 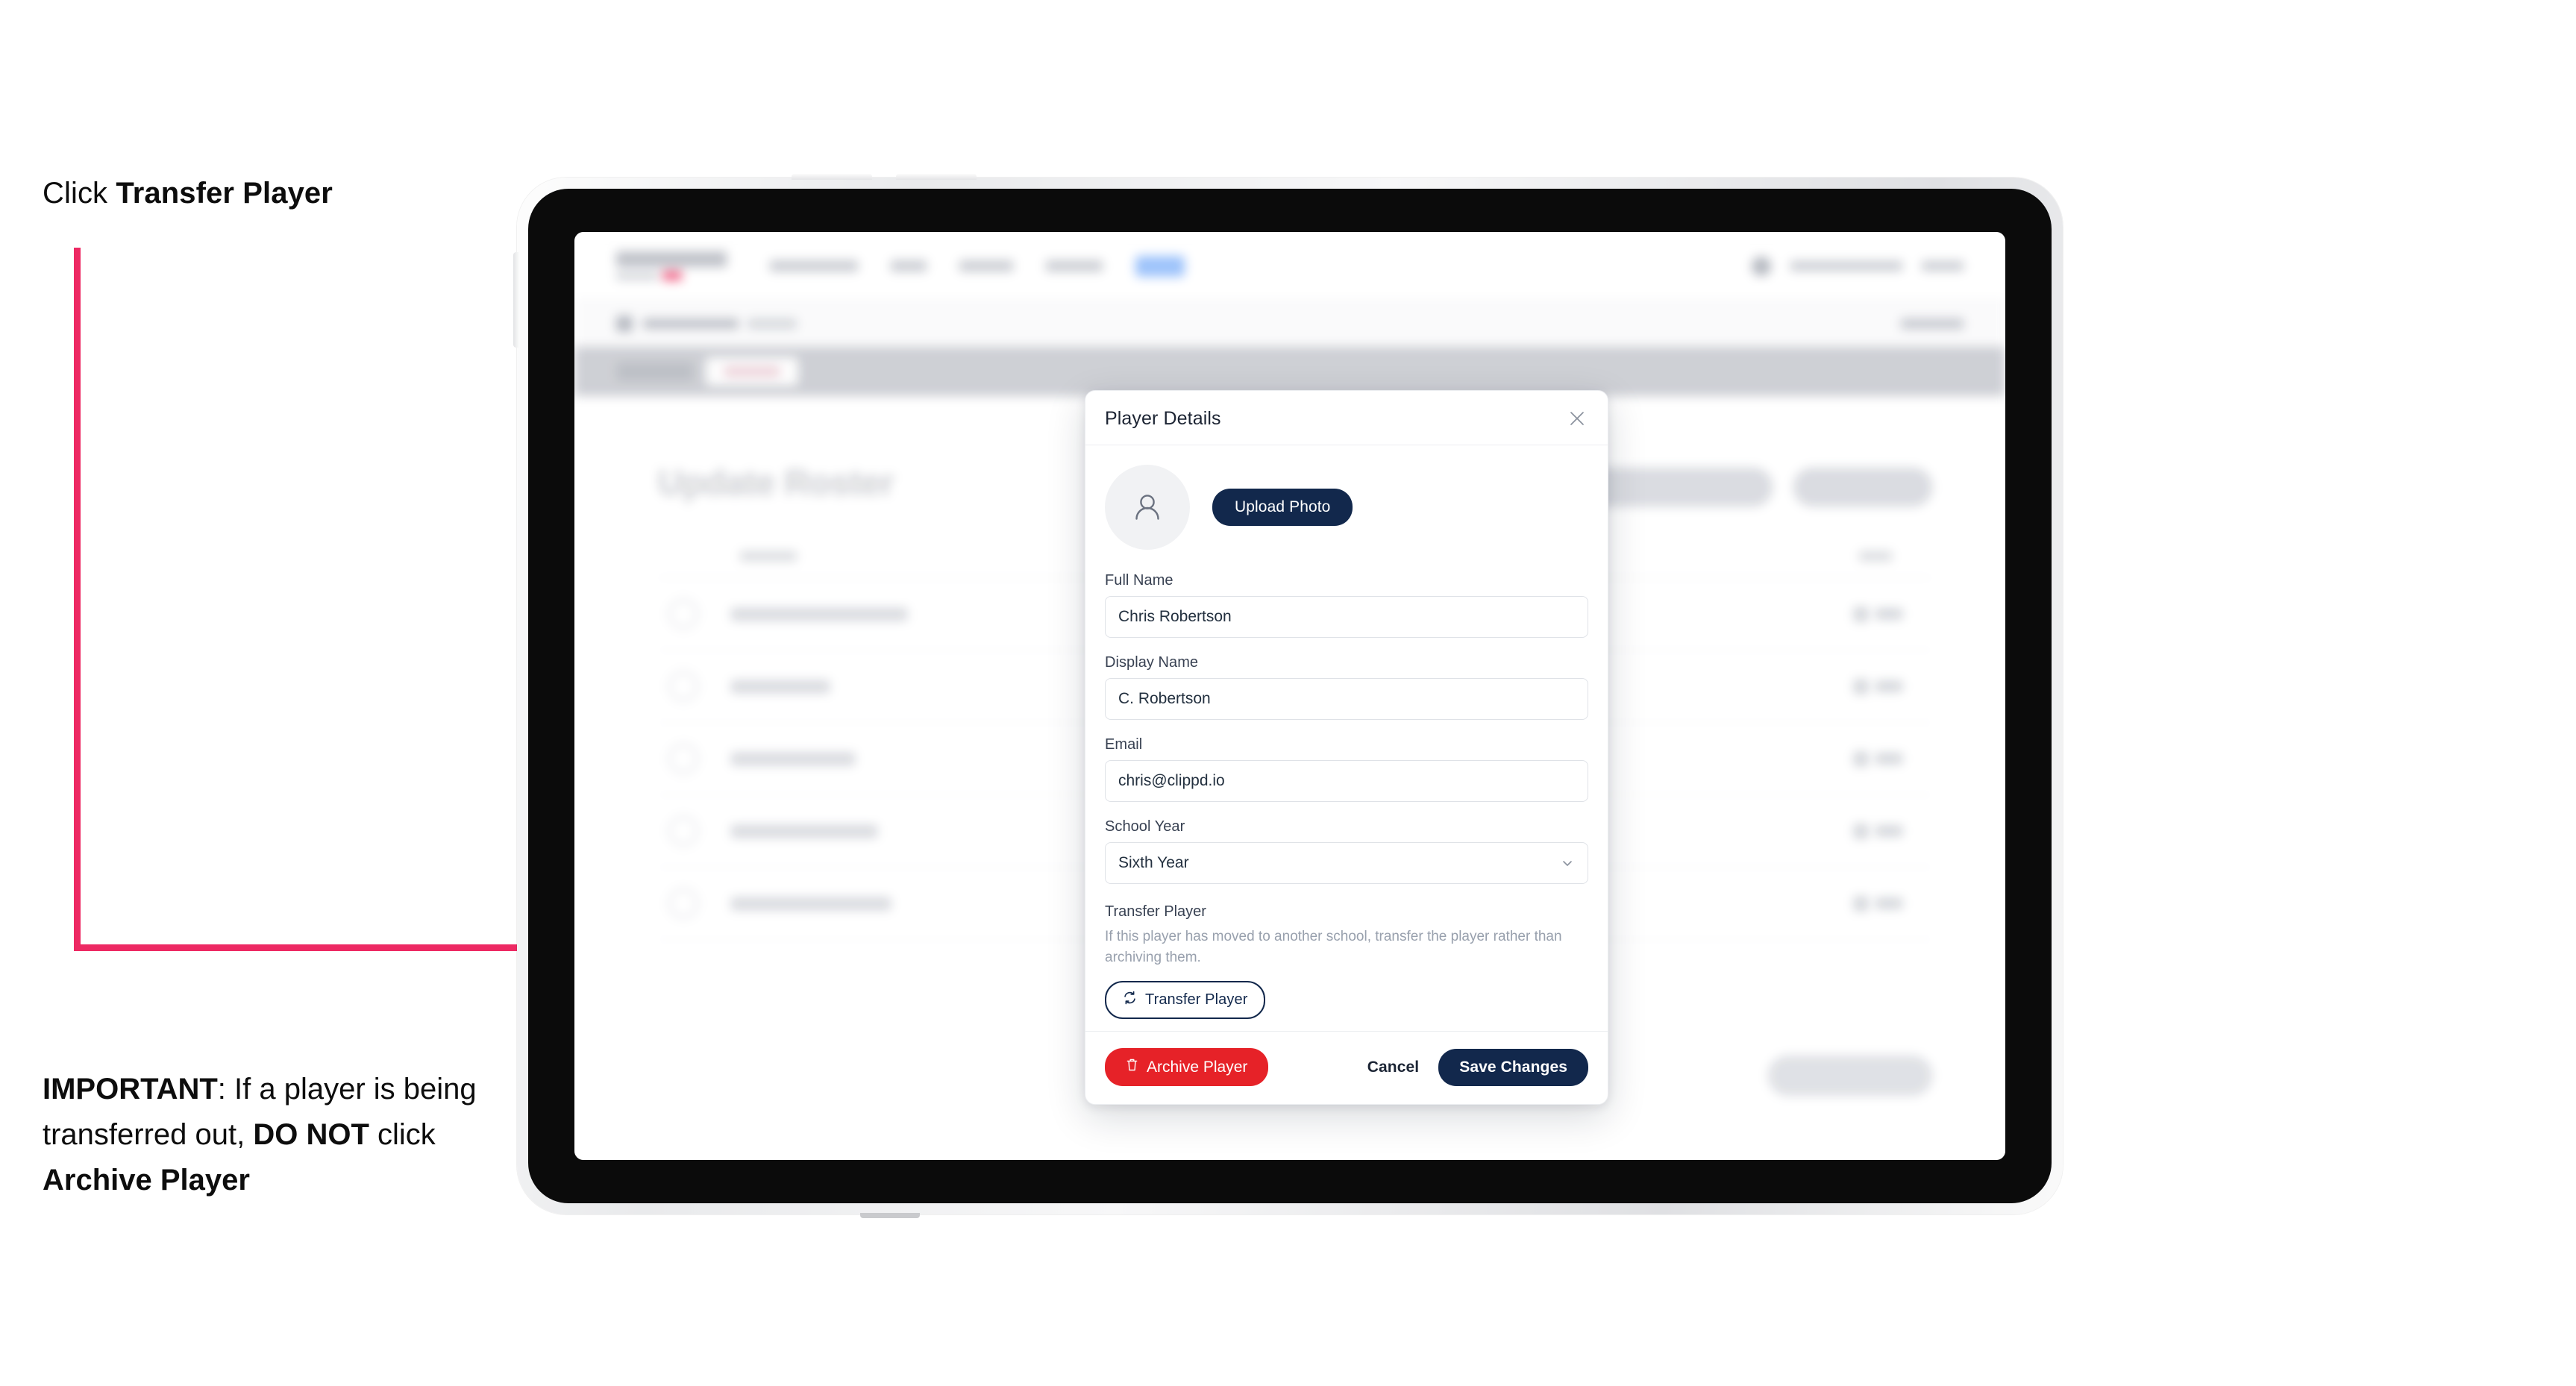 What do you see at coordinates (1346, 863) in the screenshot?
I see `school-year-select` at bounding box center [1346, 863].